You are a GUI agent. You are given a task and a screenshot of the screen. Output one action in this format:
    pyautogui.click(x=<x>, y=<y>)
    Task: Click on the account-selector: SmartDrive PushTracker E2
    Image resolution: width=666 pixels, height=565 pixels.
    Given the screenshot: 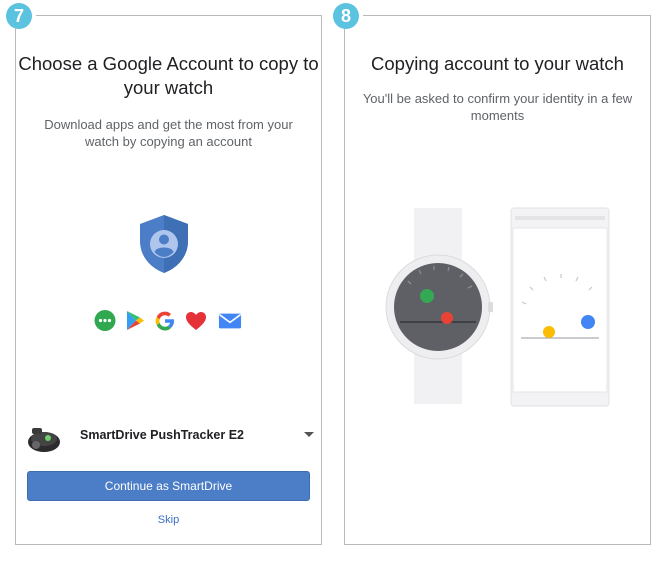 What is the action you would take?
    pyautogui.click(x=169, y=438)
    